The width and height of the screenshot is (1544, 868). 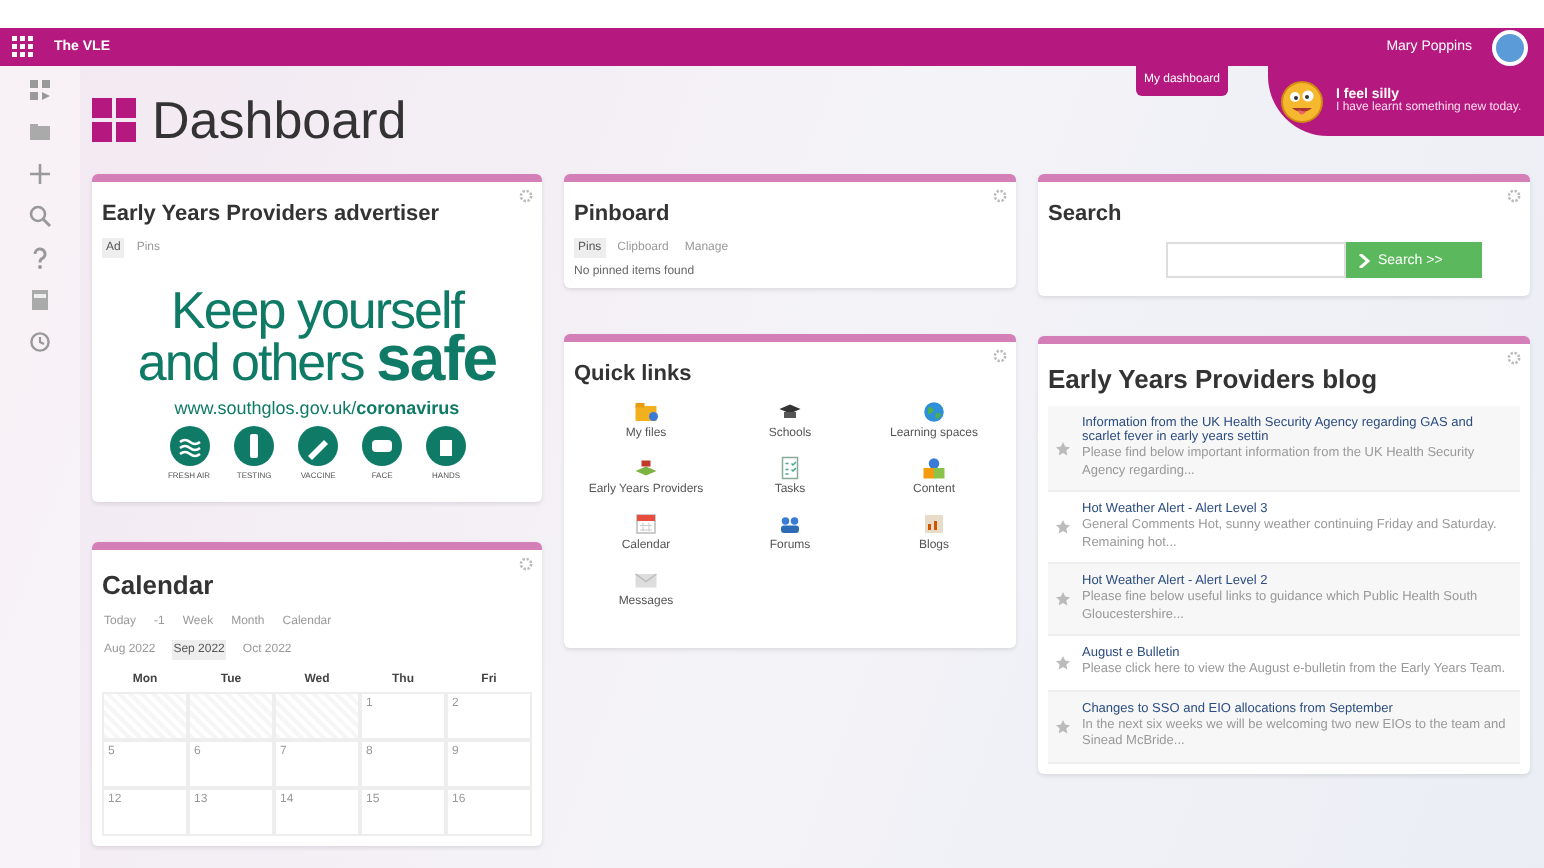 I want to click on mortarboard-icon, so click(x=790, y=412).